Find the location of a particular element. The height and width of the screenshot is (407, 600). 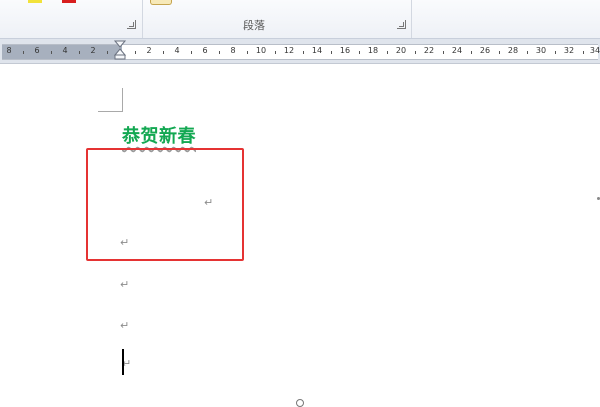

ruler-number: 28 is located at coordinates (513, 50).